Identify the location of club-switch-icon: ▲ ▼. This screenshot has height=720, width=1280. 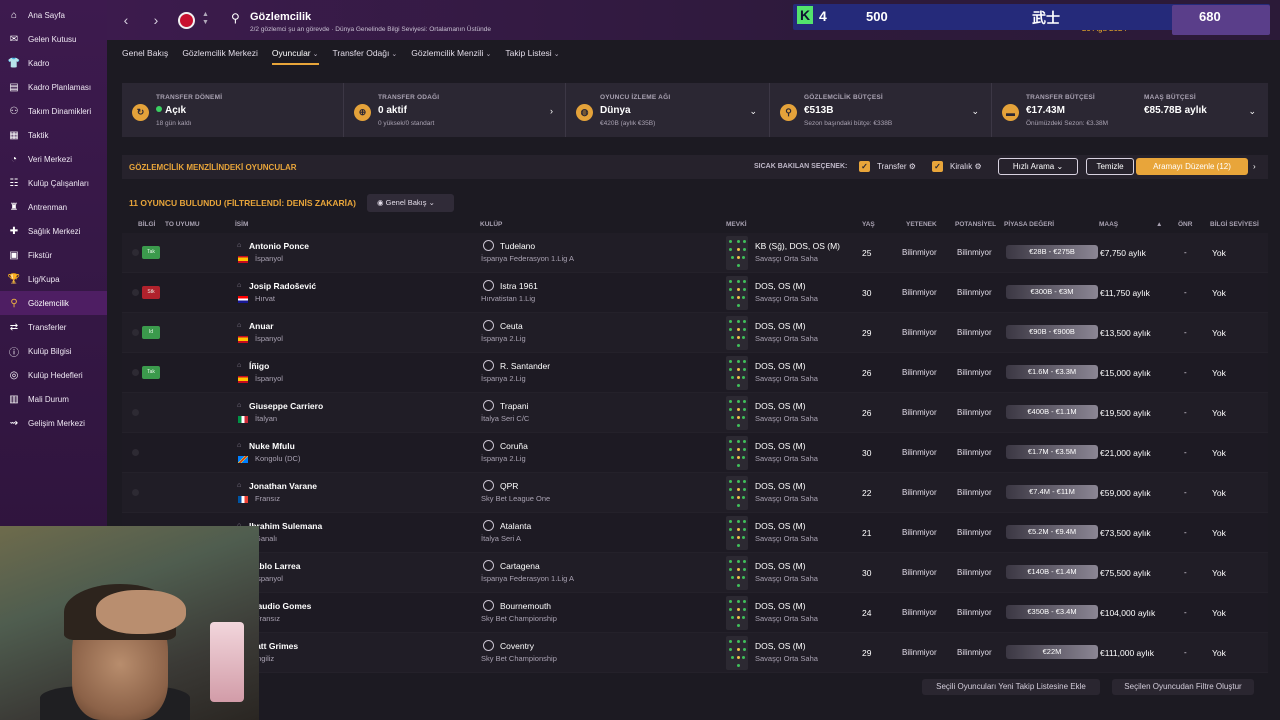
(205, 19).